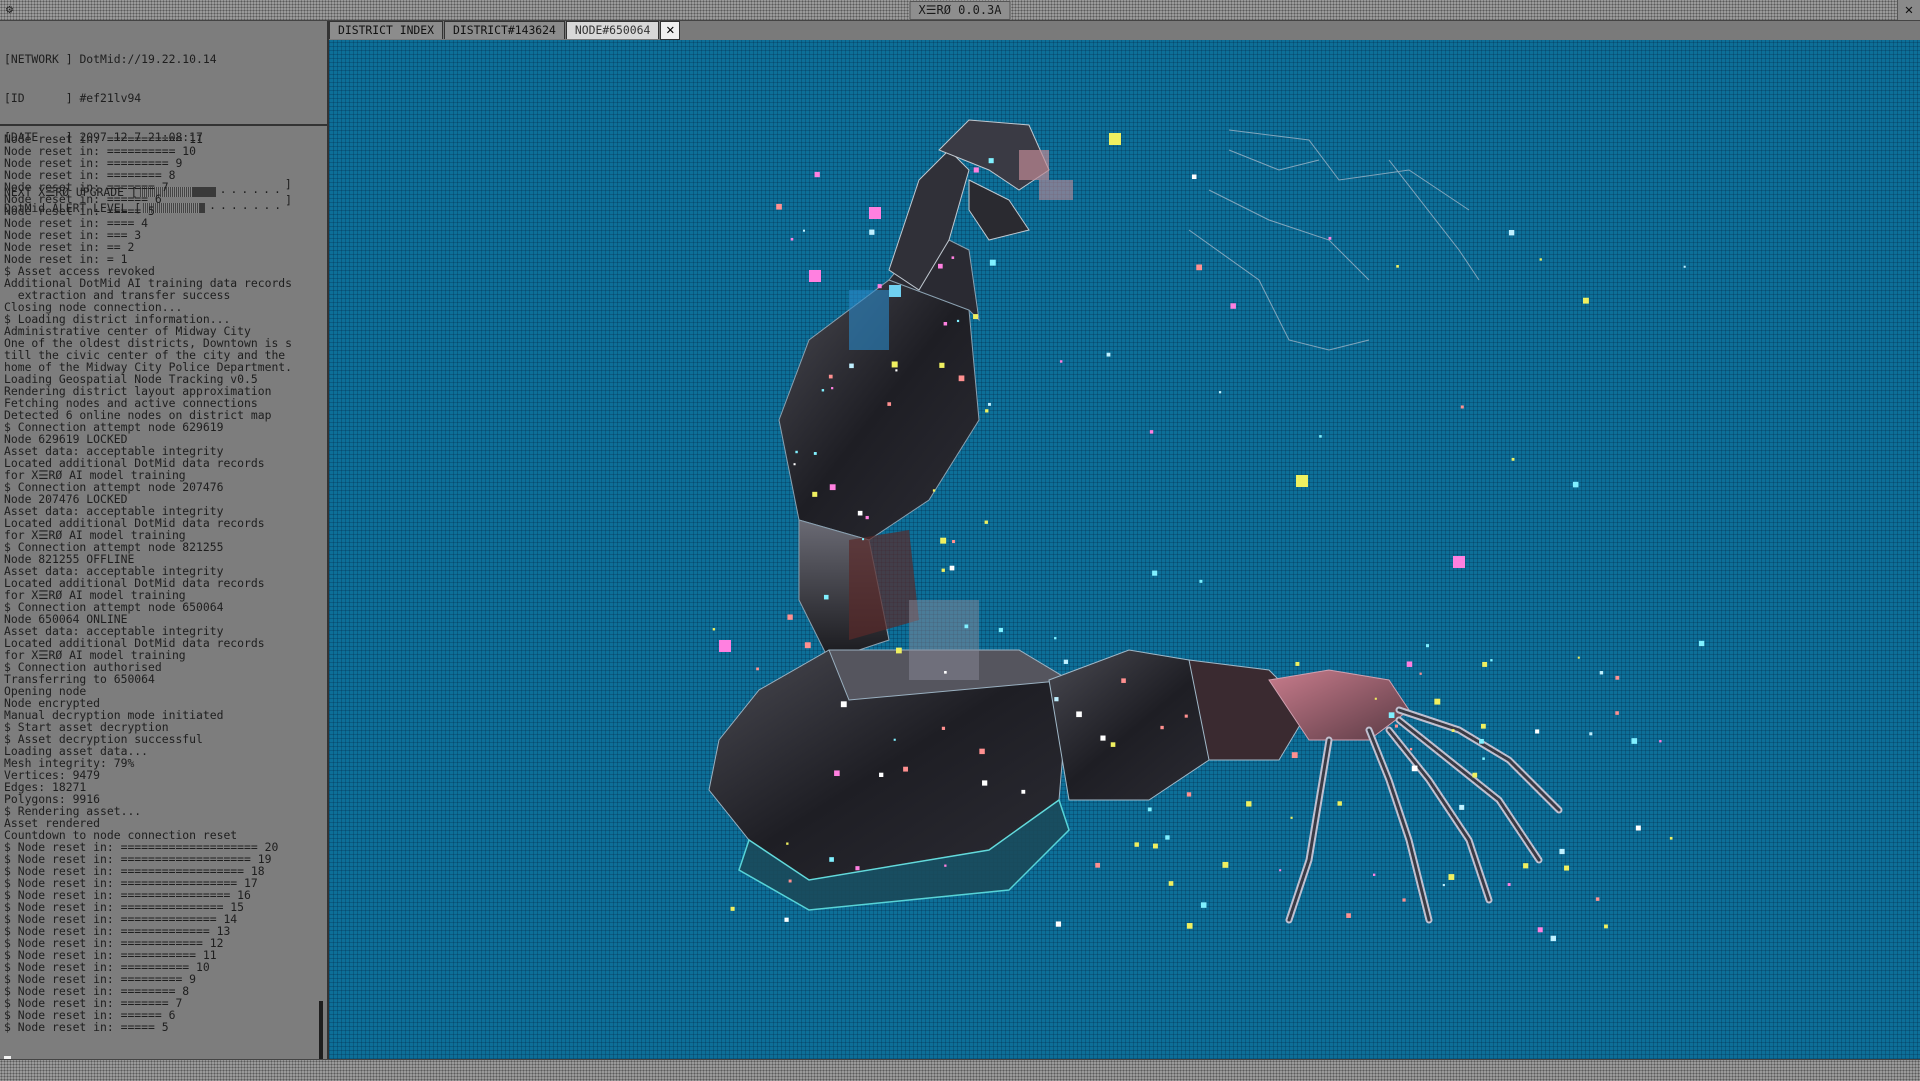 This screenshot has width=1920, height=1081. Describe the element at coordinates (110, 98) in the screenshot. I see `id-value: #ef21lv94` at that location.